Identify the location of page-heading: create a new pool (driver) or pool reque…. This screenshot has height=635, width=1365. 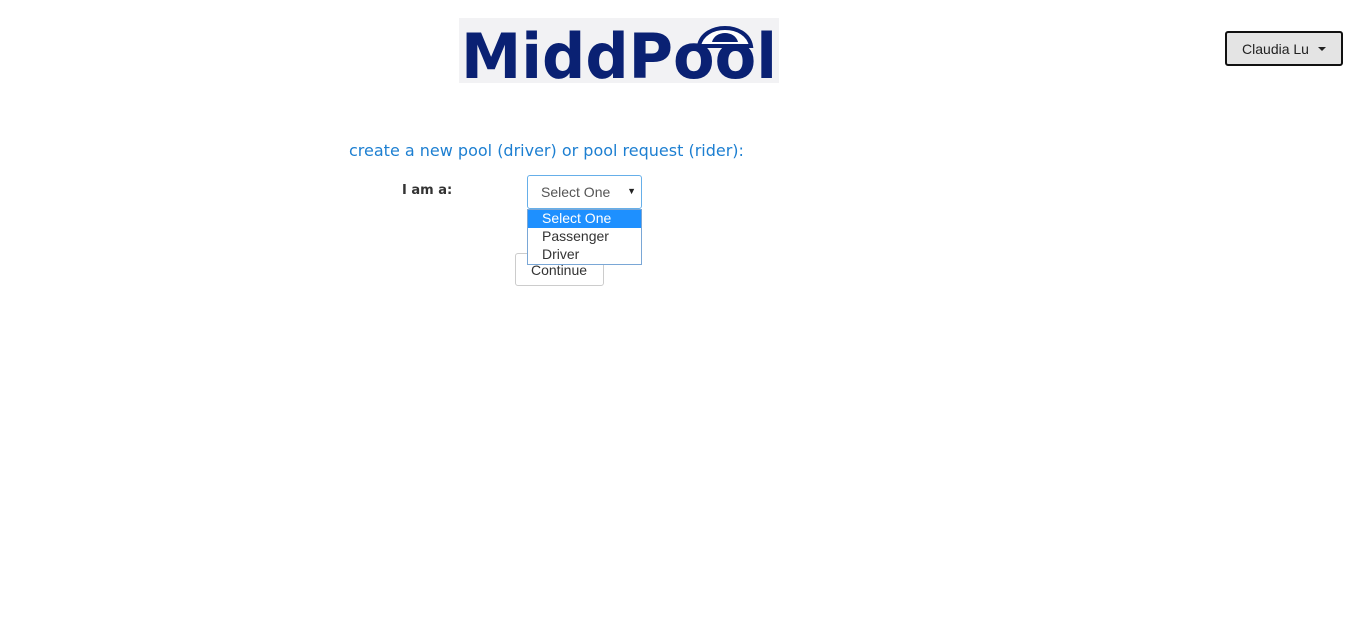
(546, 150).